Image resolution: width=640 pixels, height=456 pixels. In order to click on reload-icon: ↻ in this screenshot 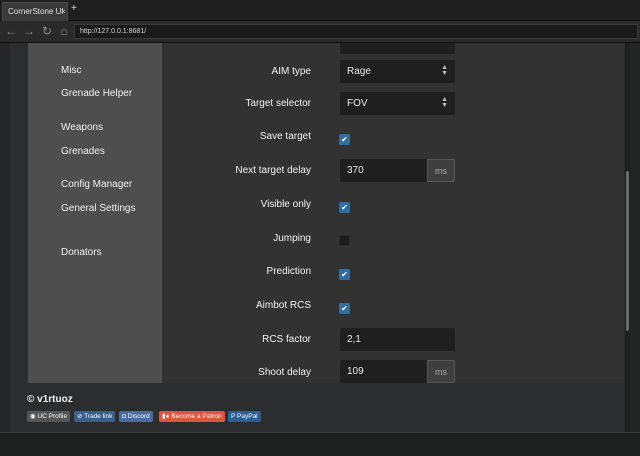, I will do `click(47, 31)`.